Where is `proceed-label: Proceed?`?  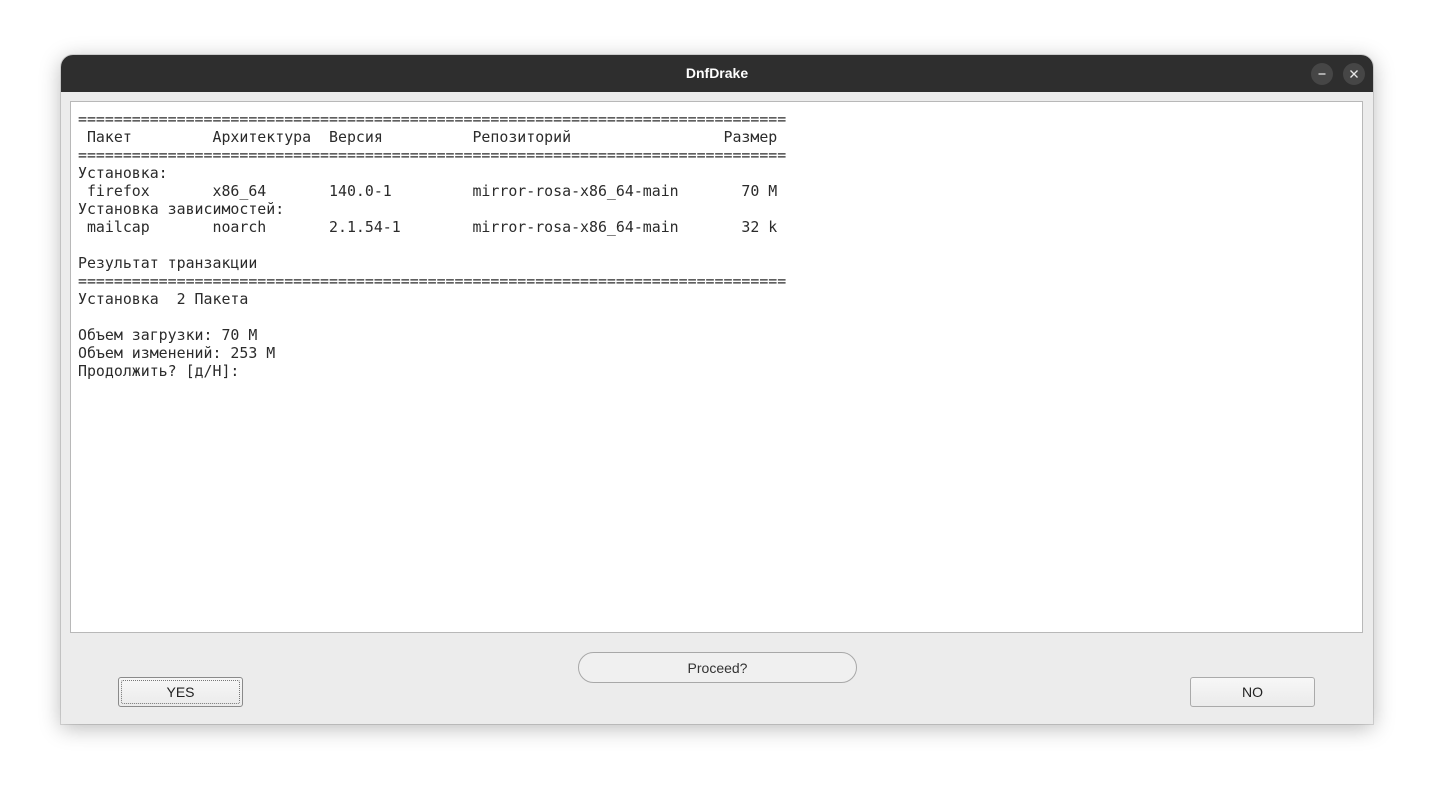 proceed-label: Proceed? is located at coordinates (717, 667).